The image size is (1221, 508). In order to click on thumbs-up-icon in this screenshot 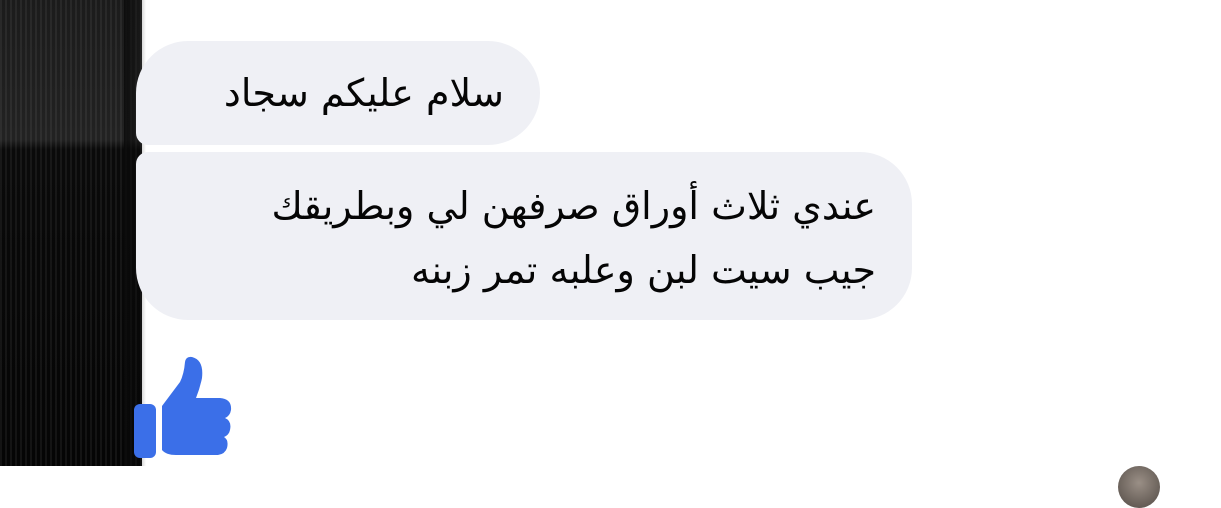, I will do `click(184, 407)`.